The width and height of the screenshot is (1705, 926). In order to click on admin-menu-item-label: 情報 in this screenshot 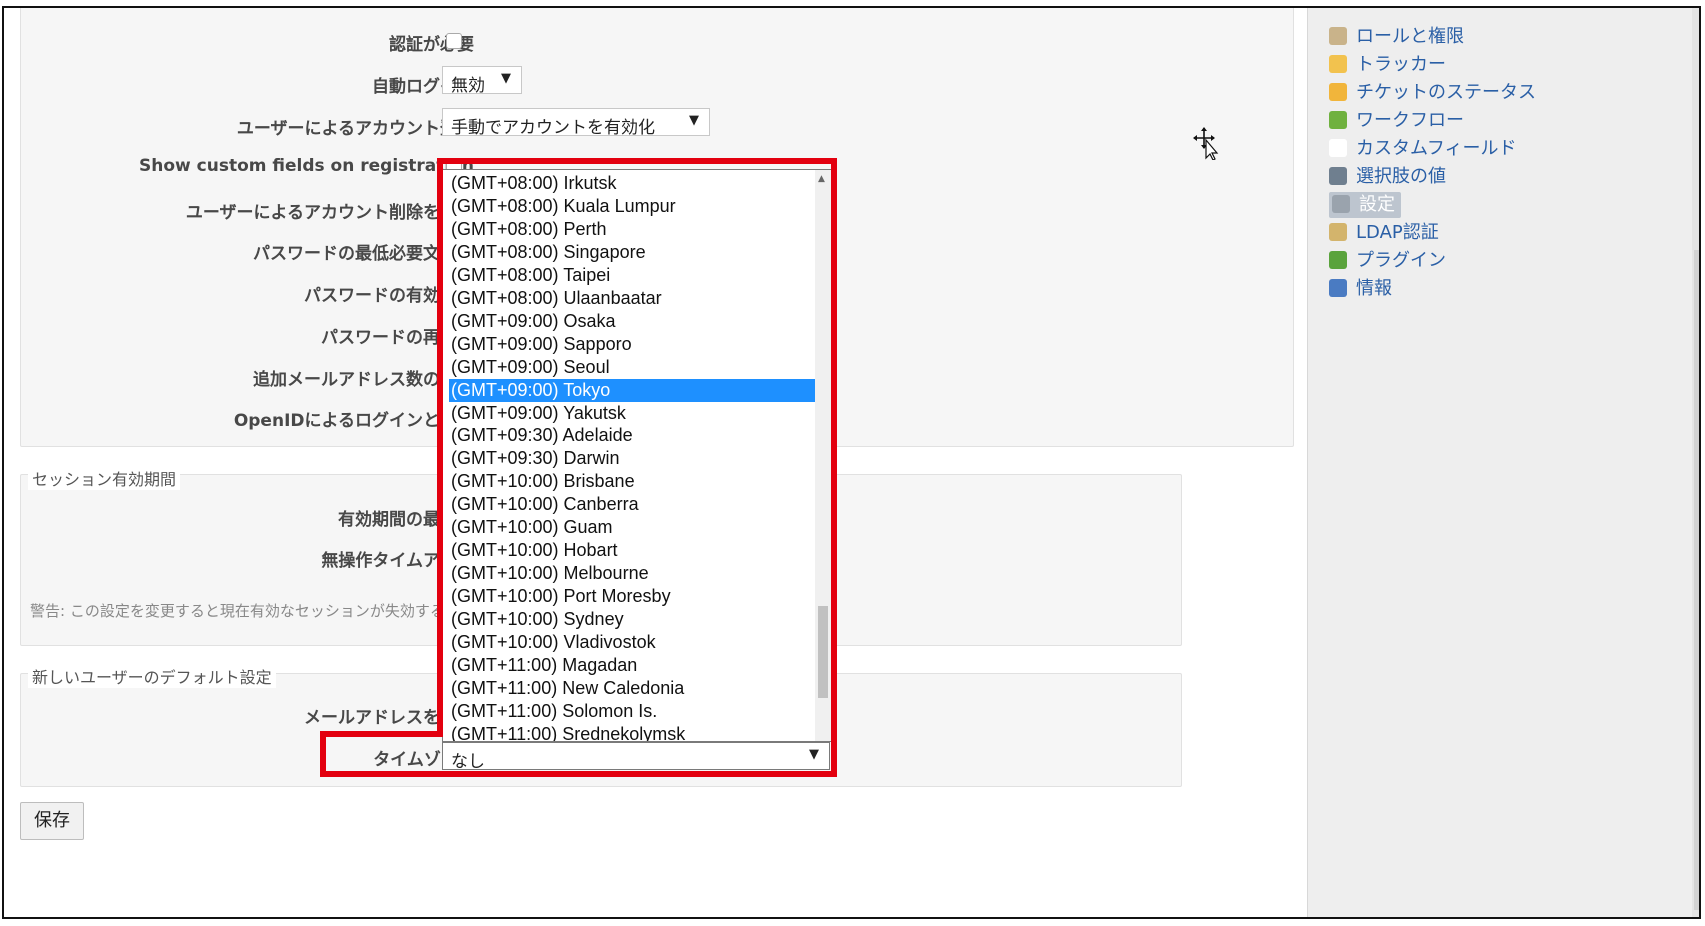, I will do `click(1374, 288)`.